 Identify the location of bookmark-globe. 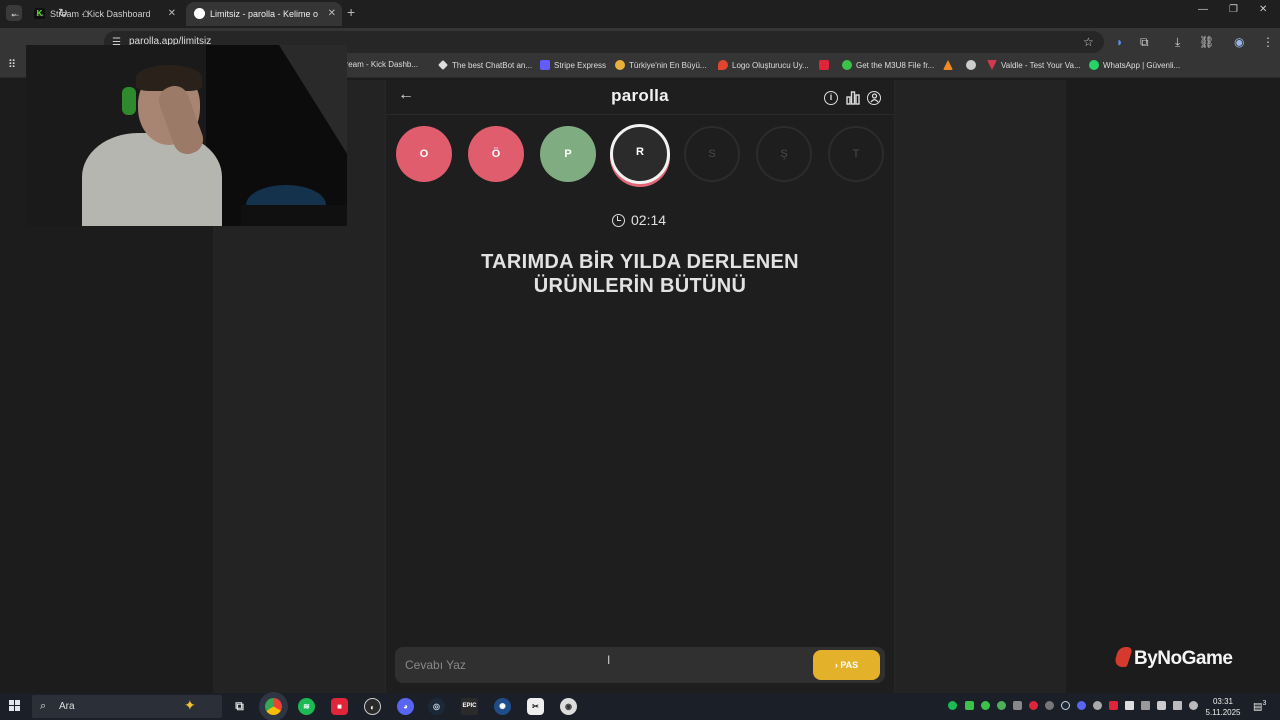
(973, 65).